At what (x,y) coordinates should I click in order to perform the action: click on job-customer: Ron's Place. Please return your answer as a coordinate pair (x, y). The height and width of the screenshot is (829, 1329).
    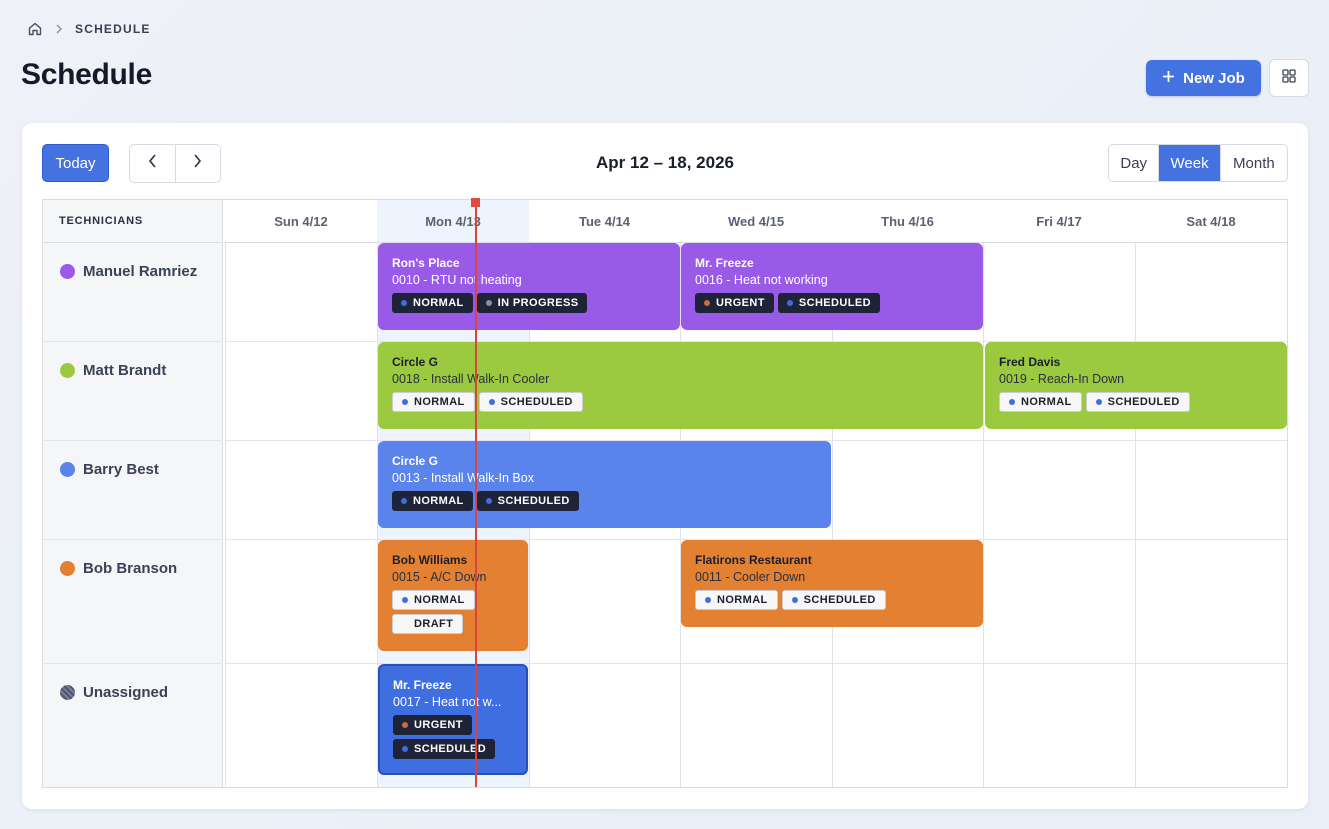
    Looking at the image, I should click on (426, 263).